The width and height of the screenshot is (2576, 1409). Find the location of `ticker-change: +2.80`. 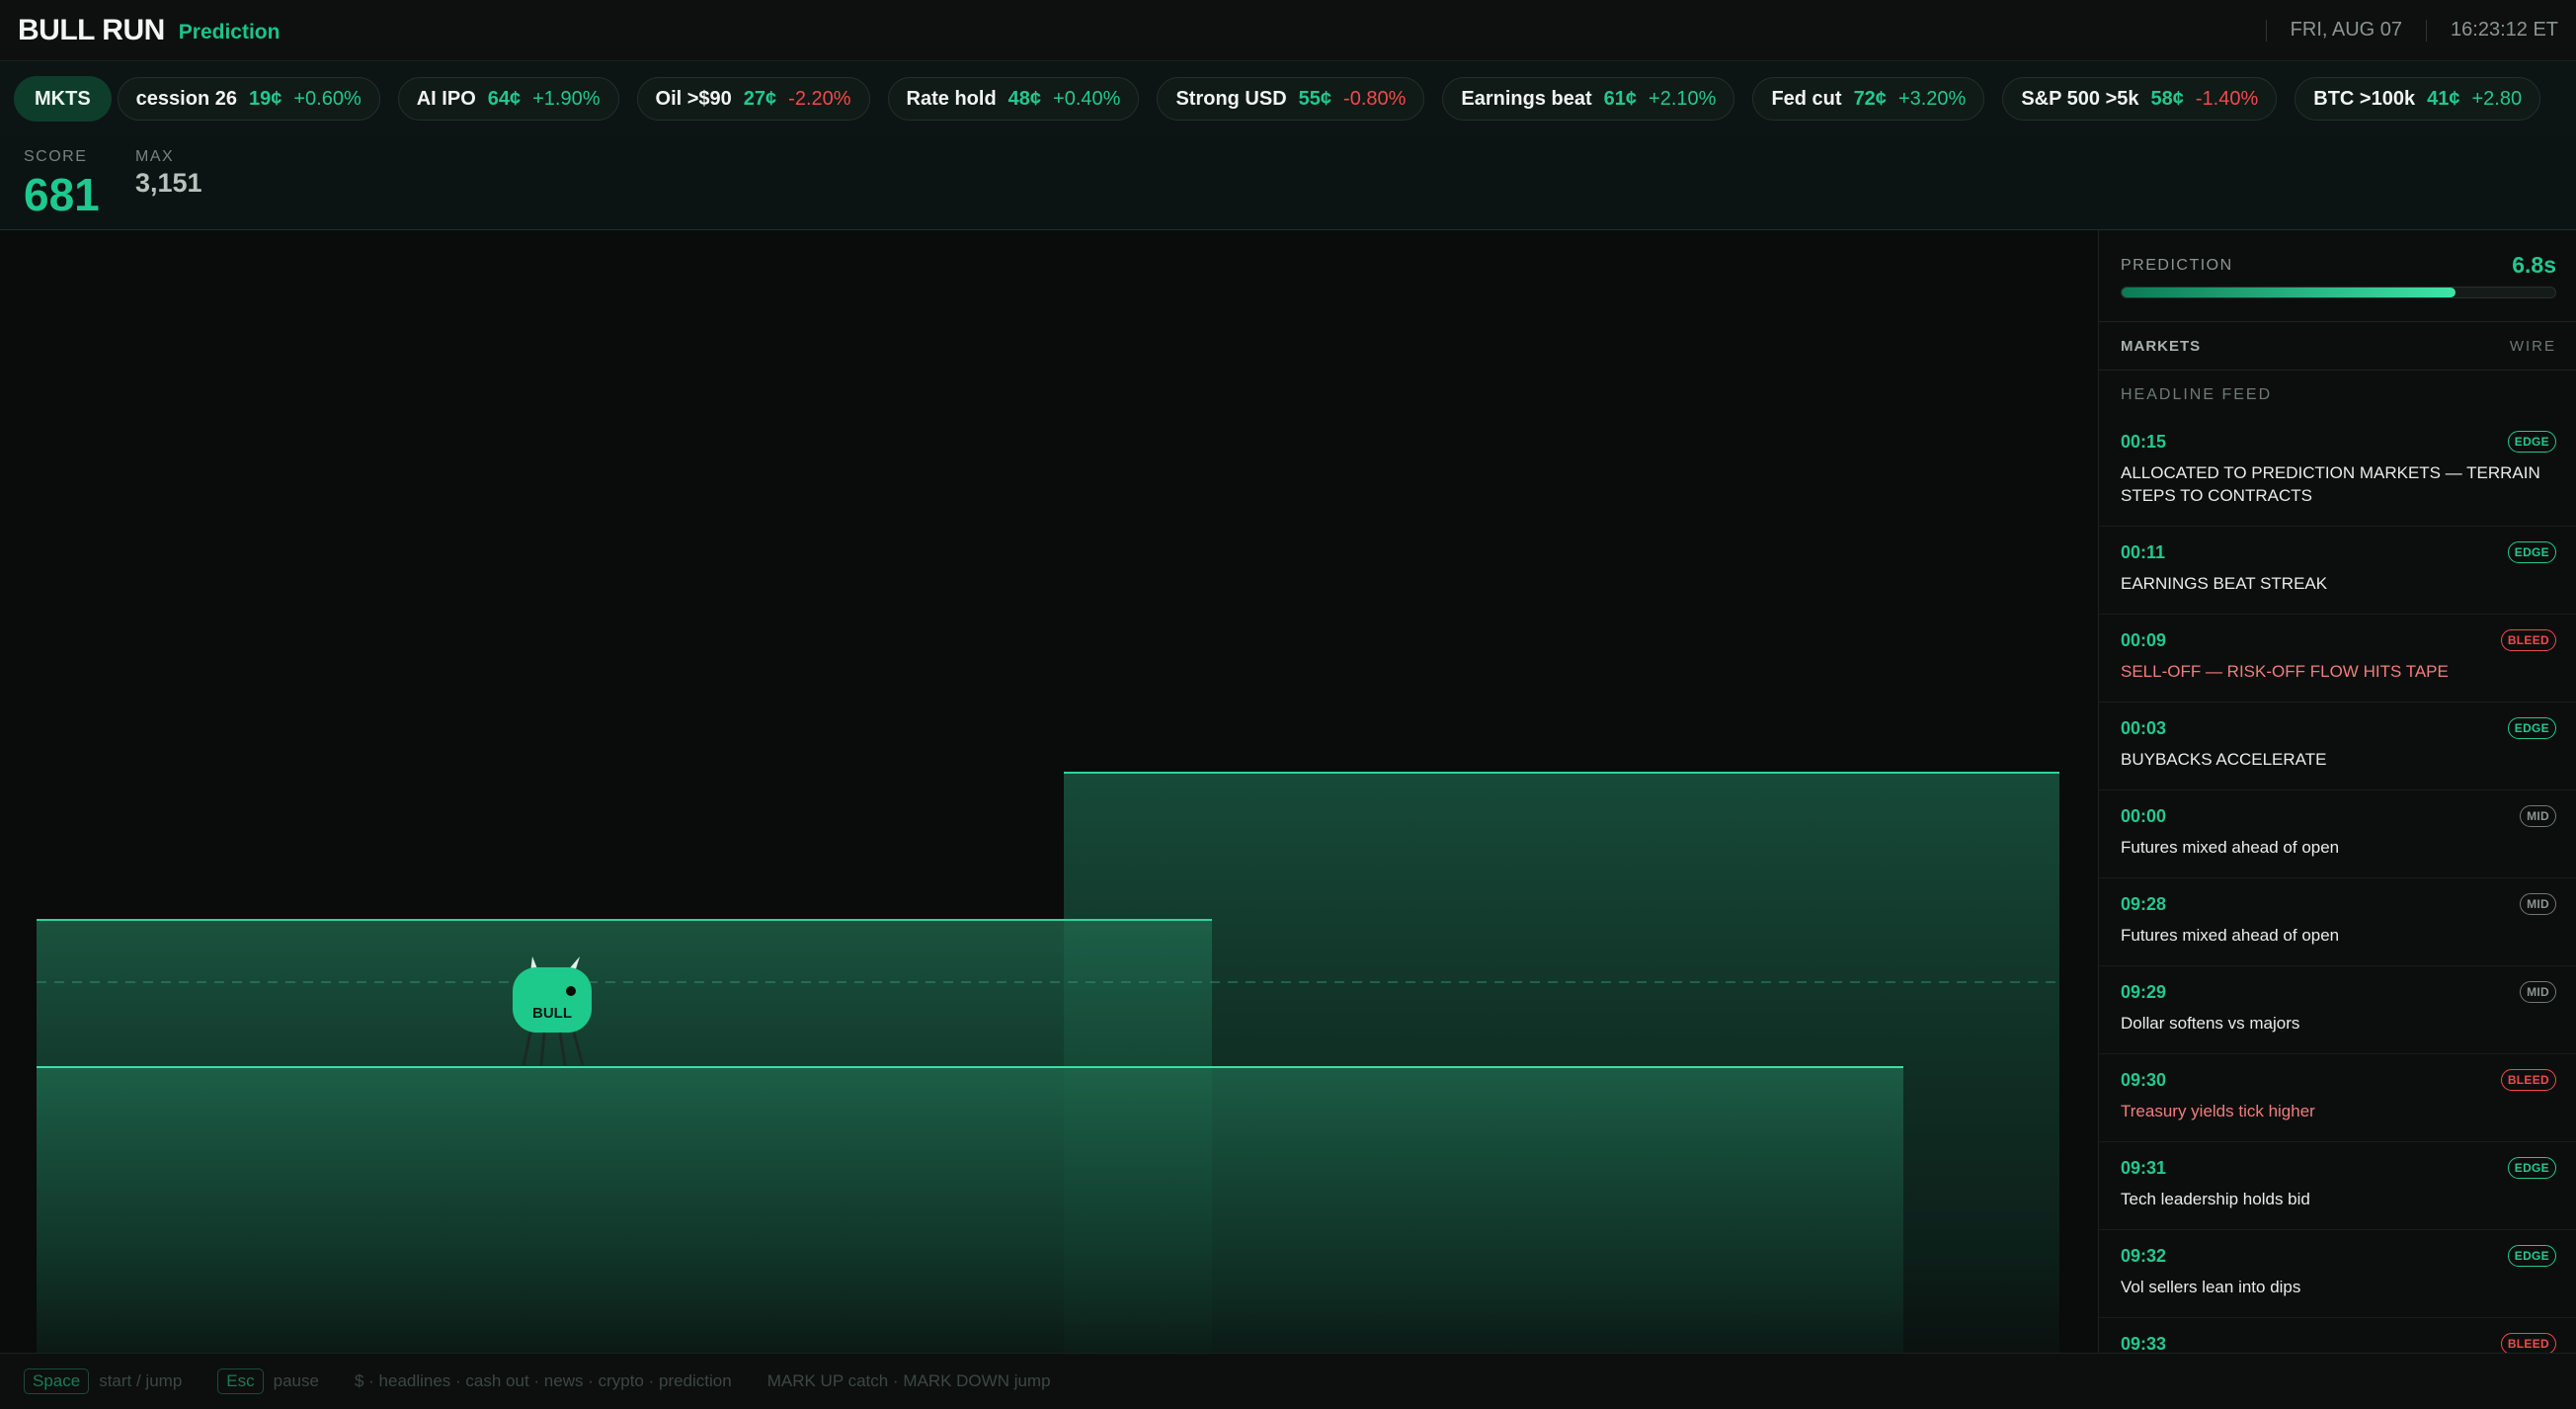

ticker-change: +2.80 is located at coordinates (2497, 99).